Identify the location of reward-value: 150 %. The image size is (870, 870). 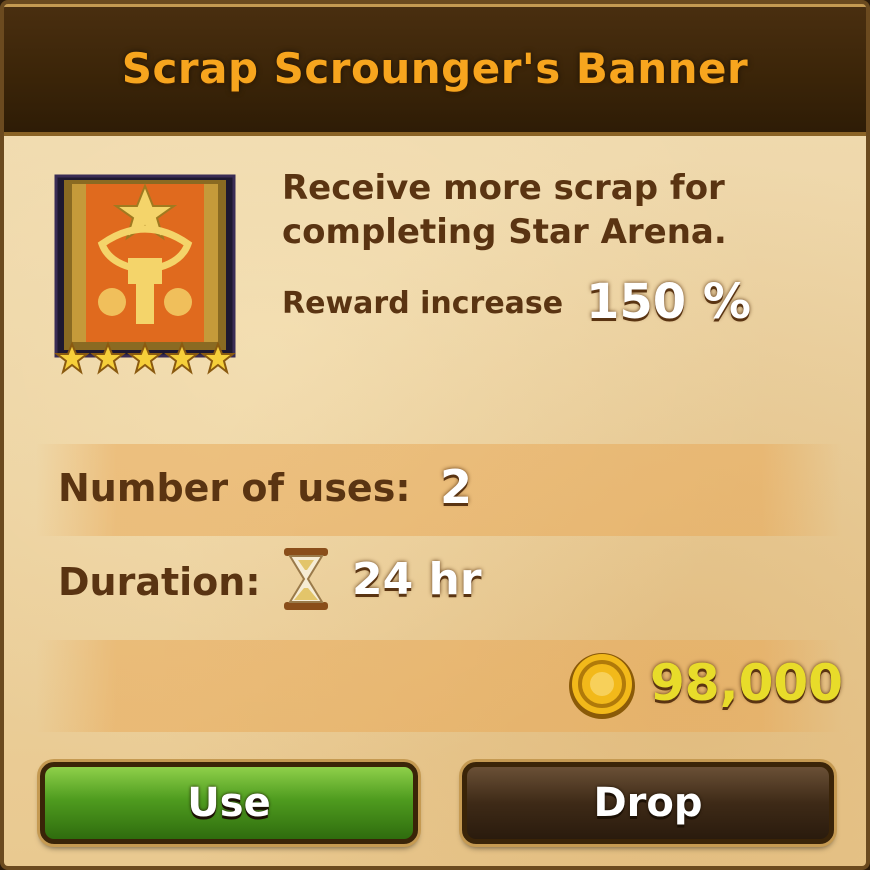
(668, 302).